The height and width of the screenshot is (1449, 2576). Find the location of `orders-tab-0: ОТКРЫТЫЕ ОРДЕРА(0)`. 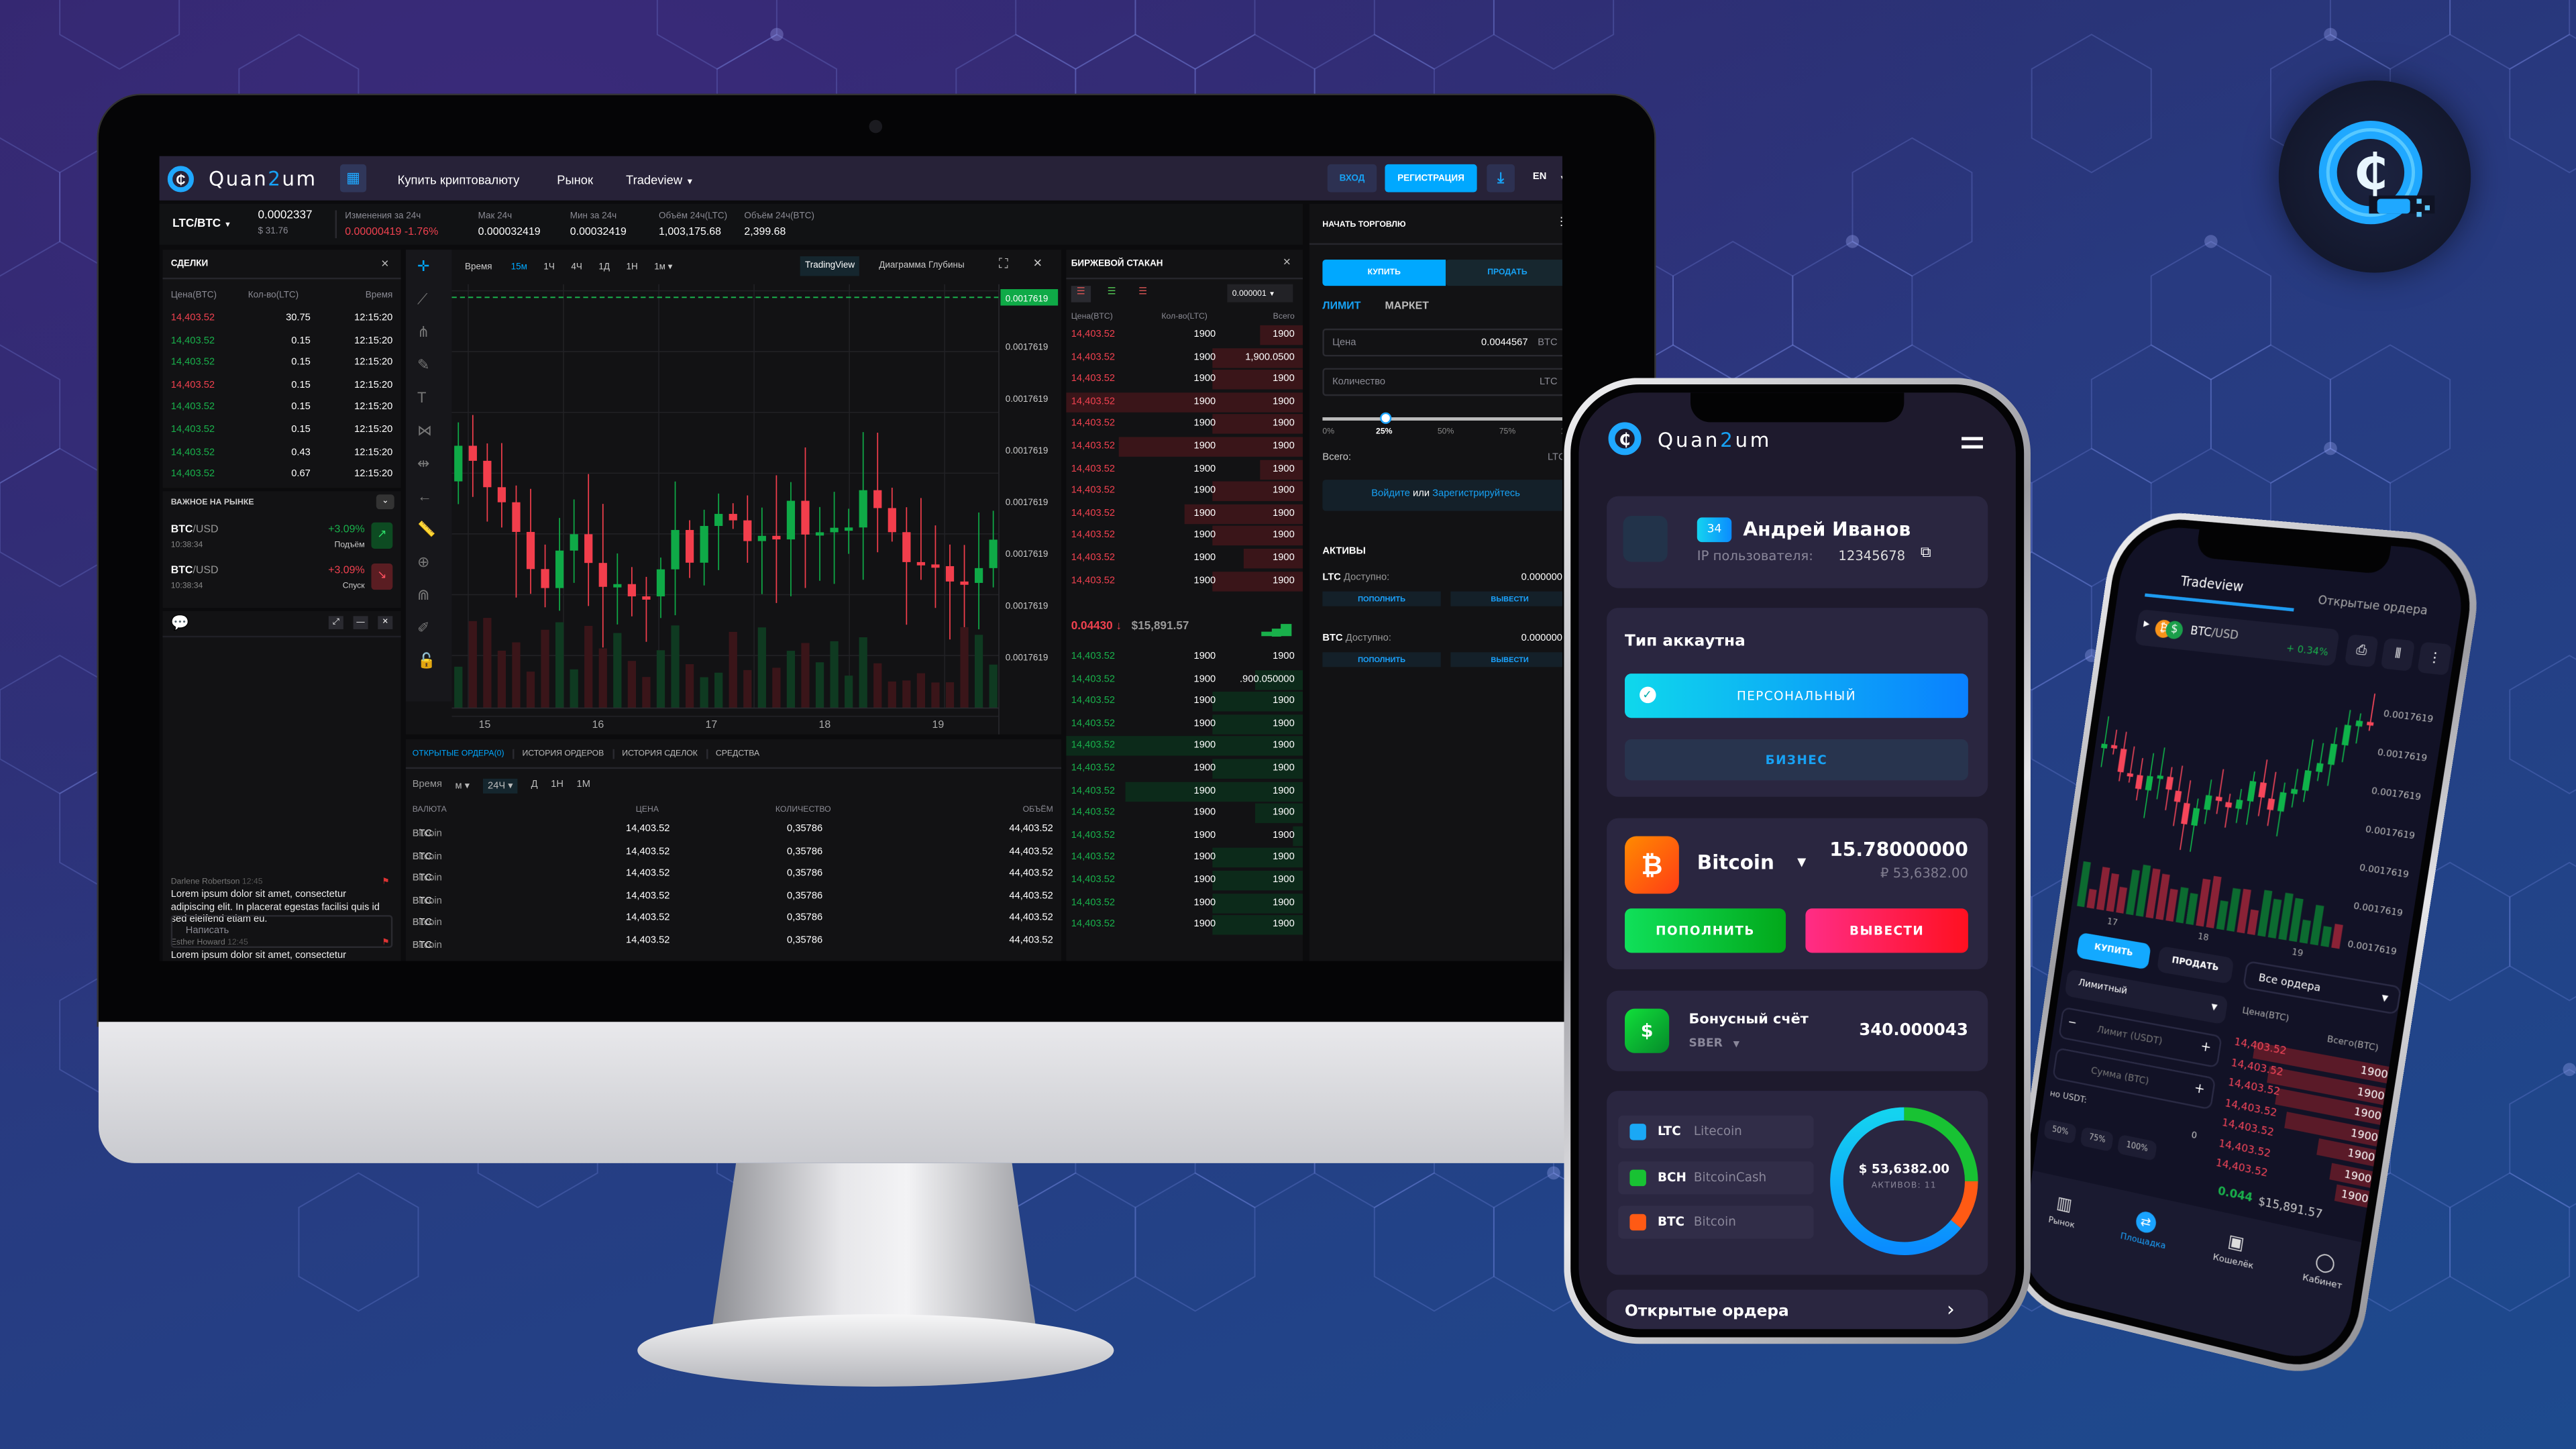

orders-tab-0: ОТКРЫТЫЕ ОРДЕРА(0) is located at coordinates (463, 754).